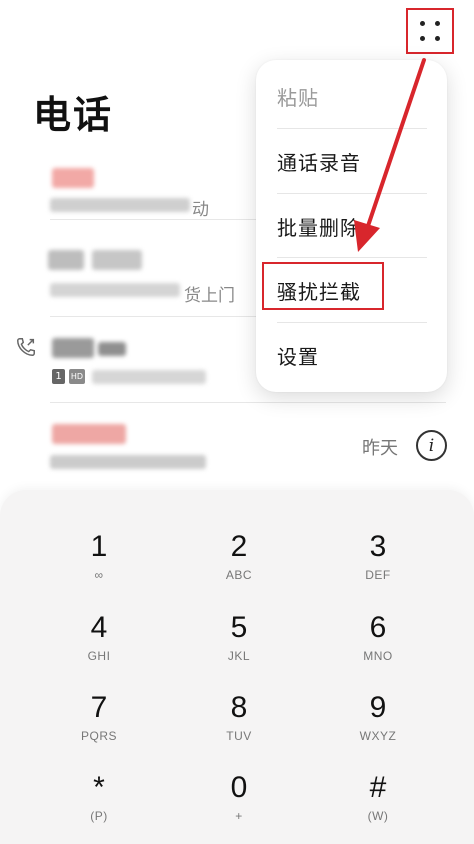  I want to click on dial-key-hash: # (W), so click(378, 804).